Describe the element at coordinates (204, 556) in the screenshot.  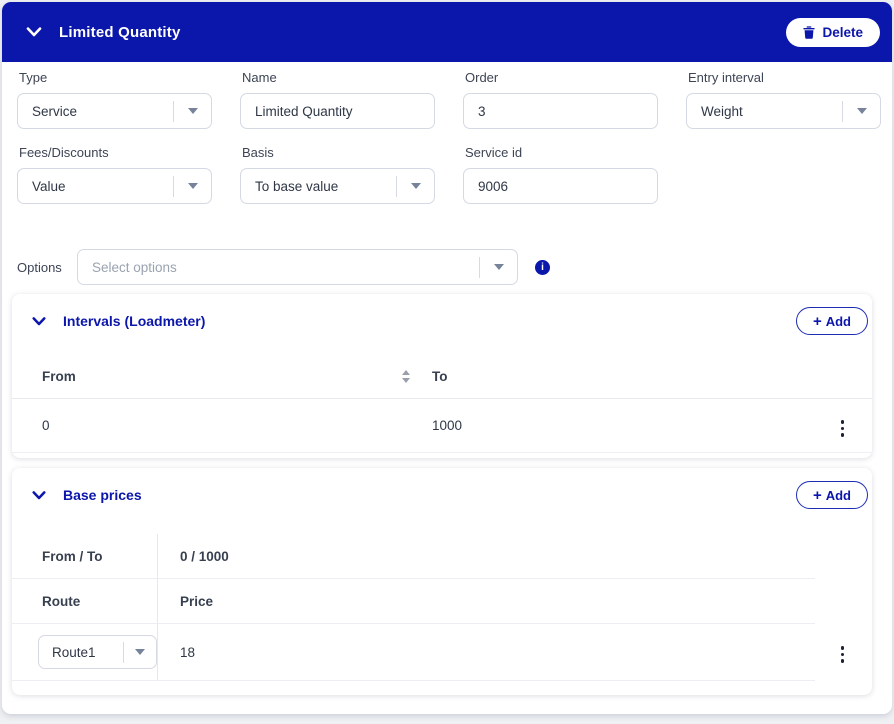
I see `from-to-value: 0 / 1000` at that location.